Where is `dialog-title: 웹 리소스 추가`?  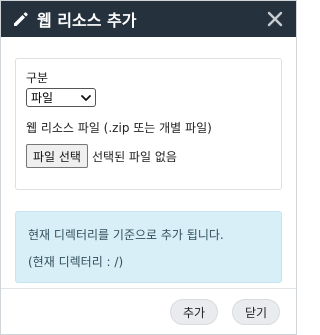
dialog-title: 웹 리소스 추가 is located at coordinates (87, 20).